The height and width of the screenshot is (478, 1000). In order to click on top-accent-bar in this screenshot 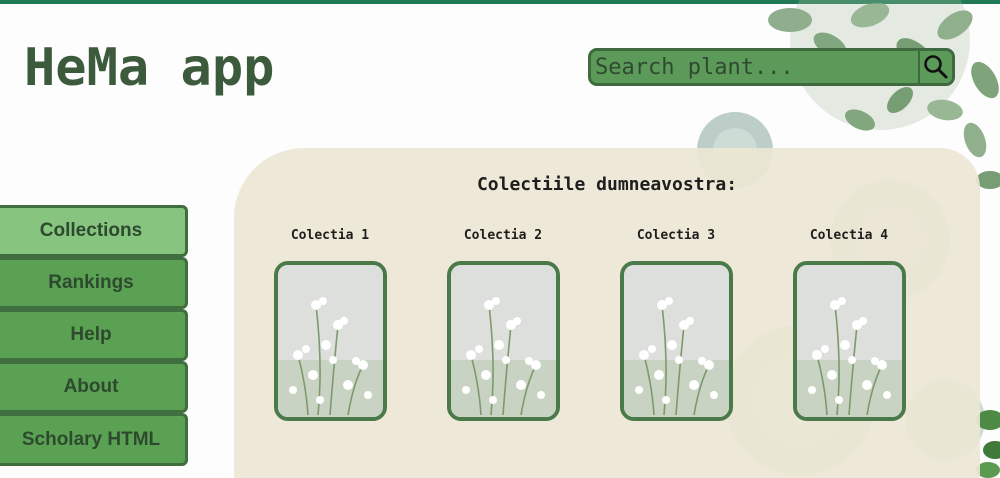, I will do `click(500, 2)`.